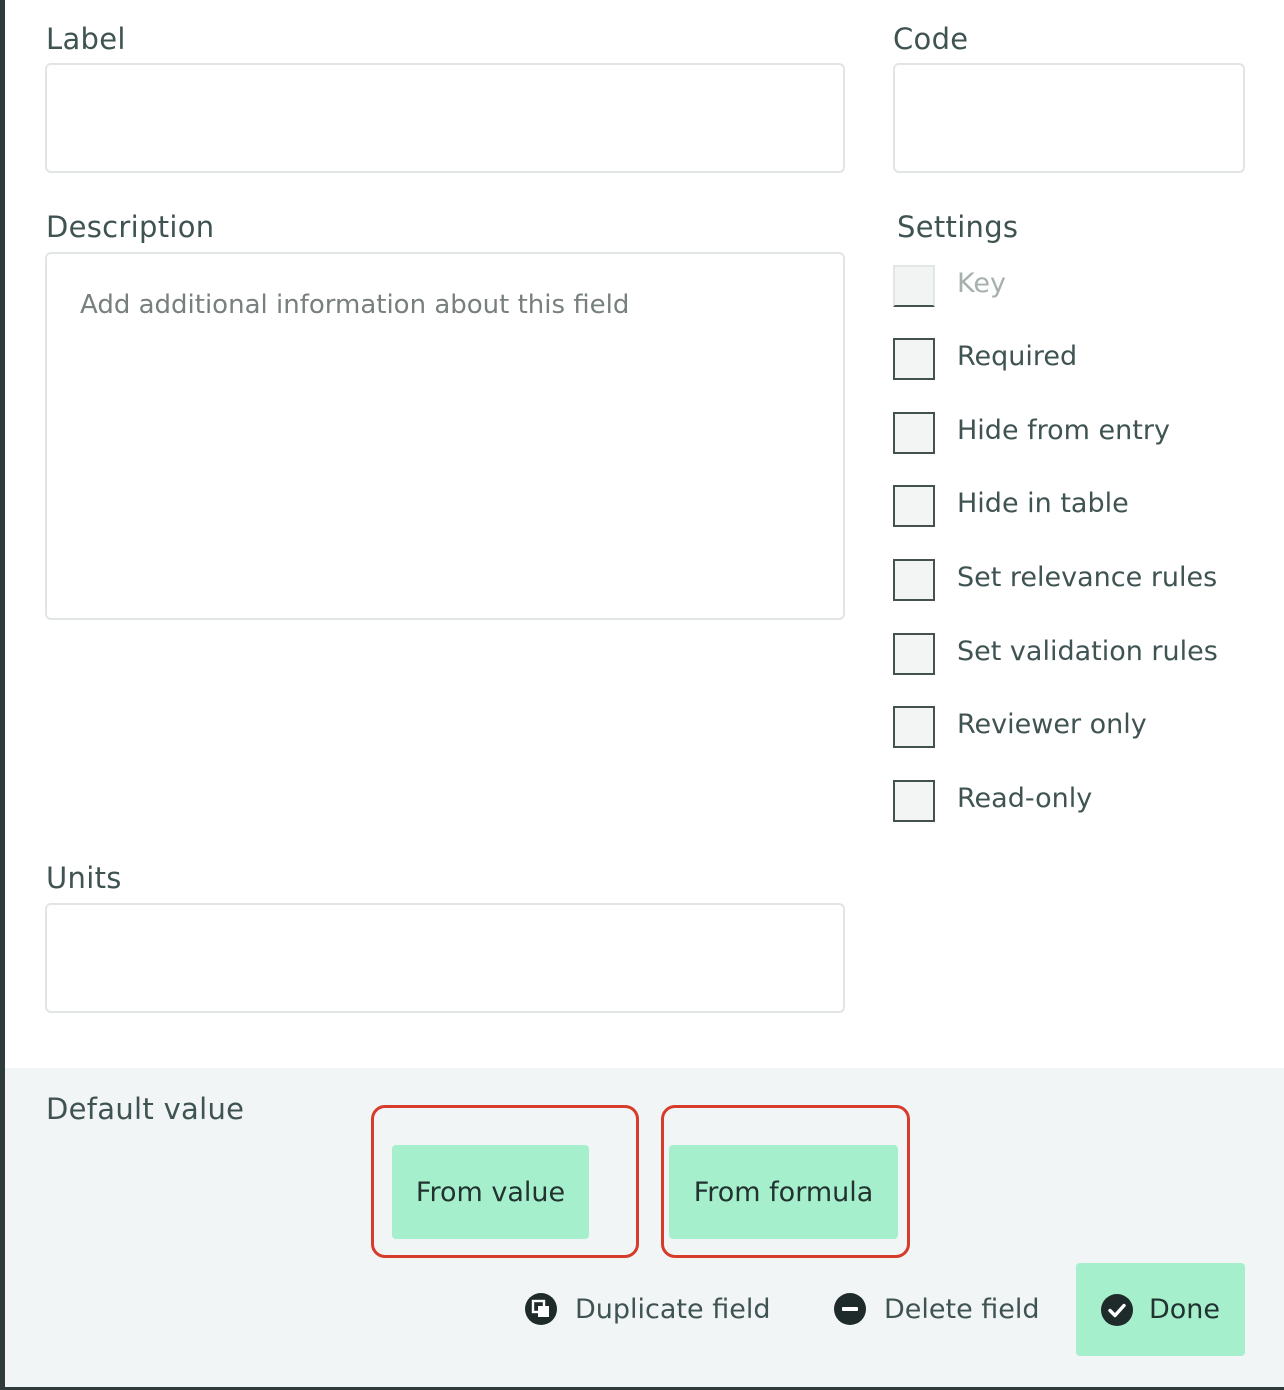  I want to click on from-value-button: From value, so click(490, 1192).